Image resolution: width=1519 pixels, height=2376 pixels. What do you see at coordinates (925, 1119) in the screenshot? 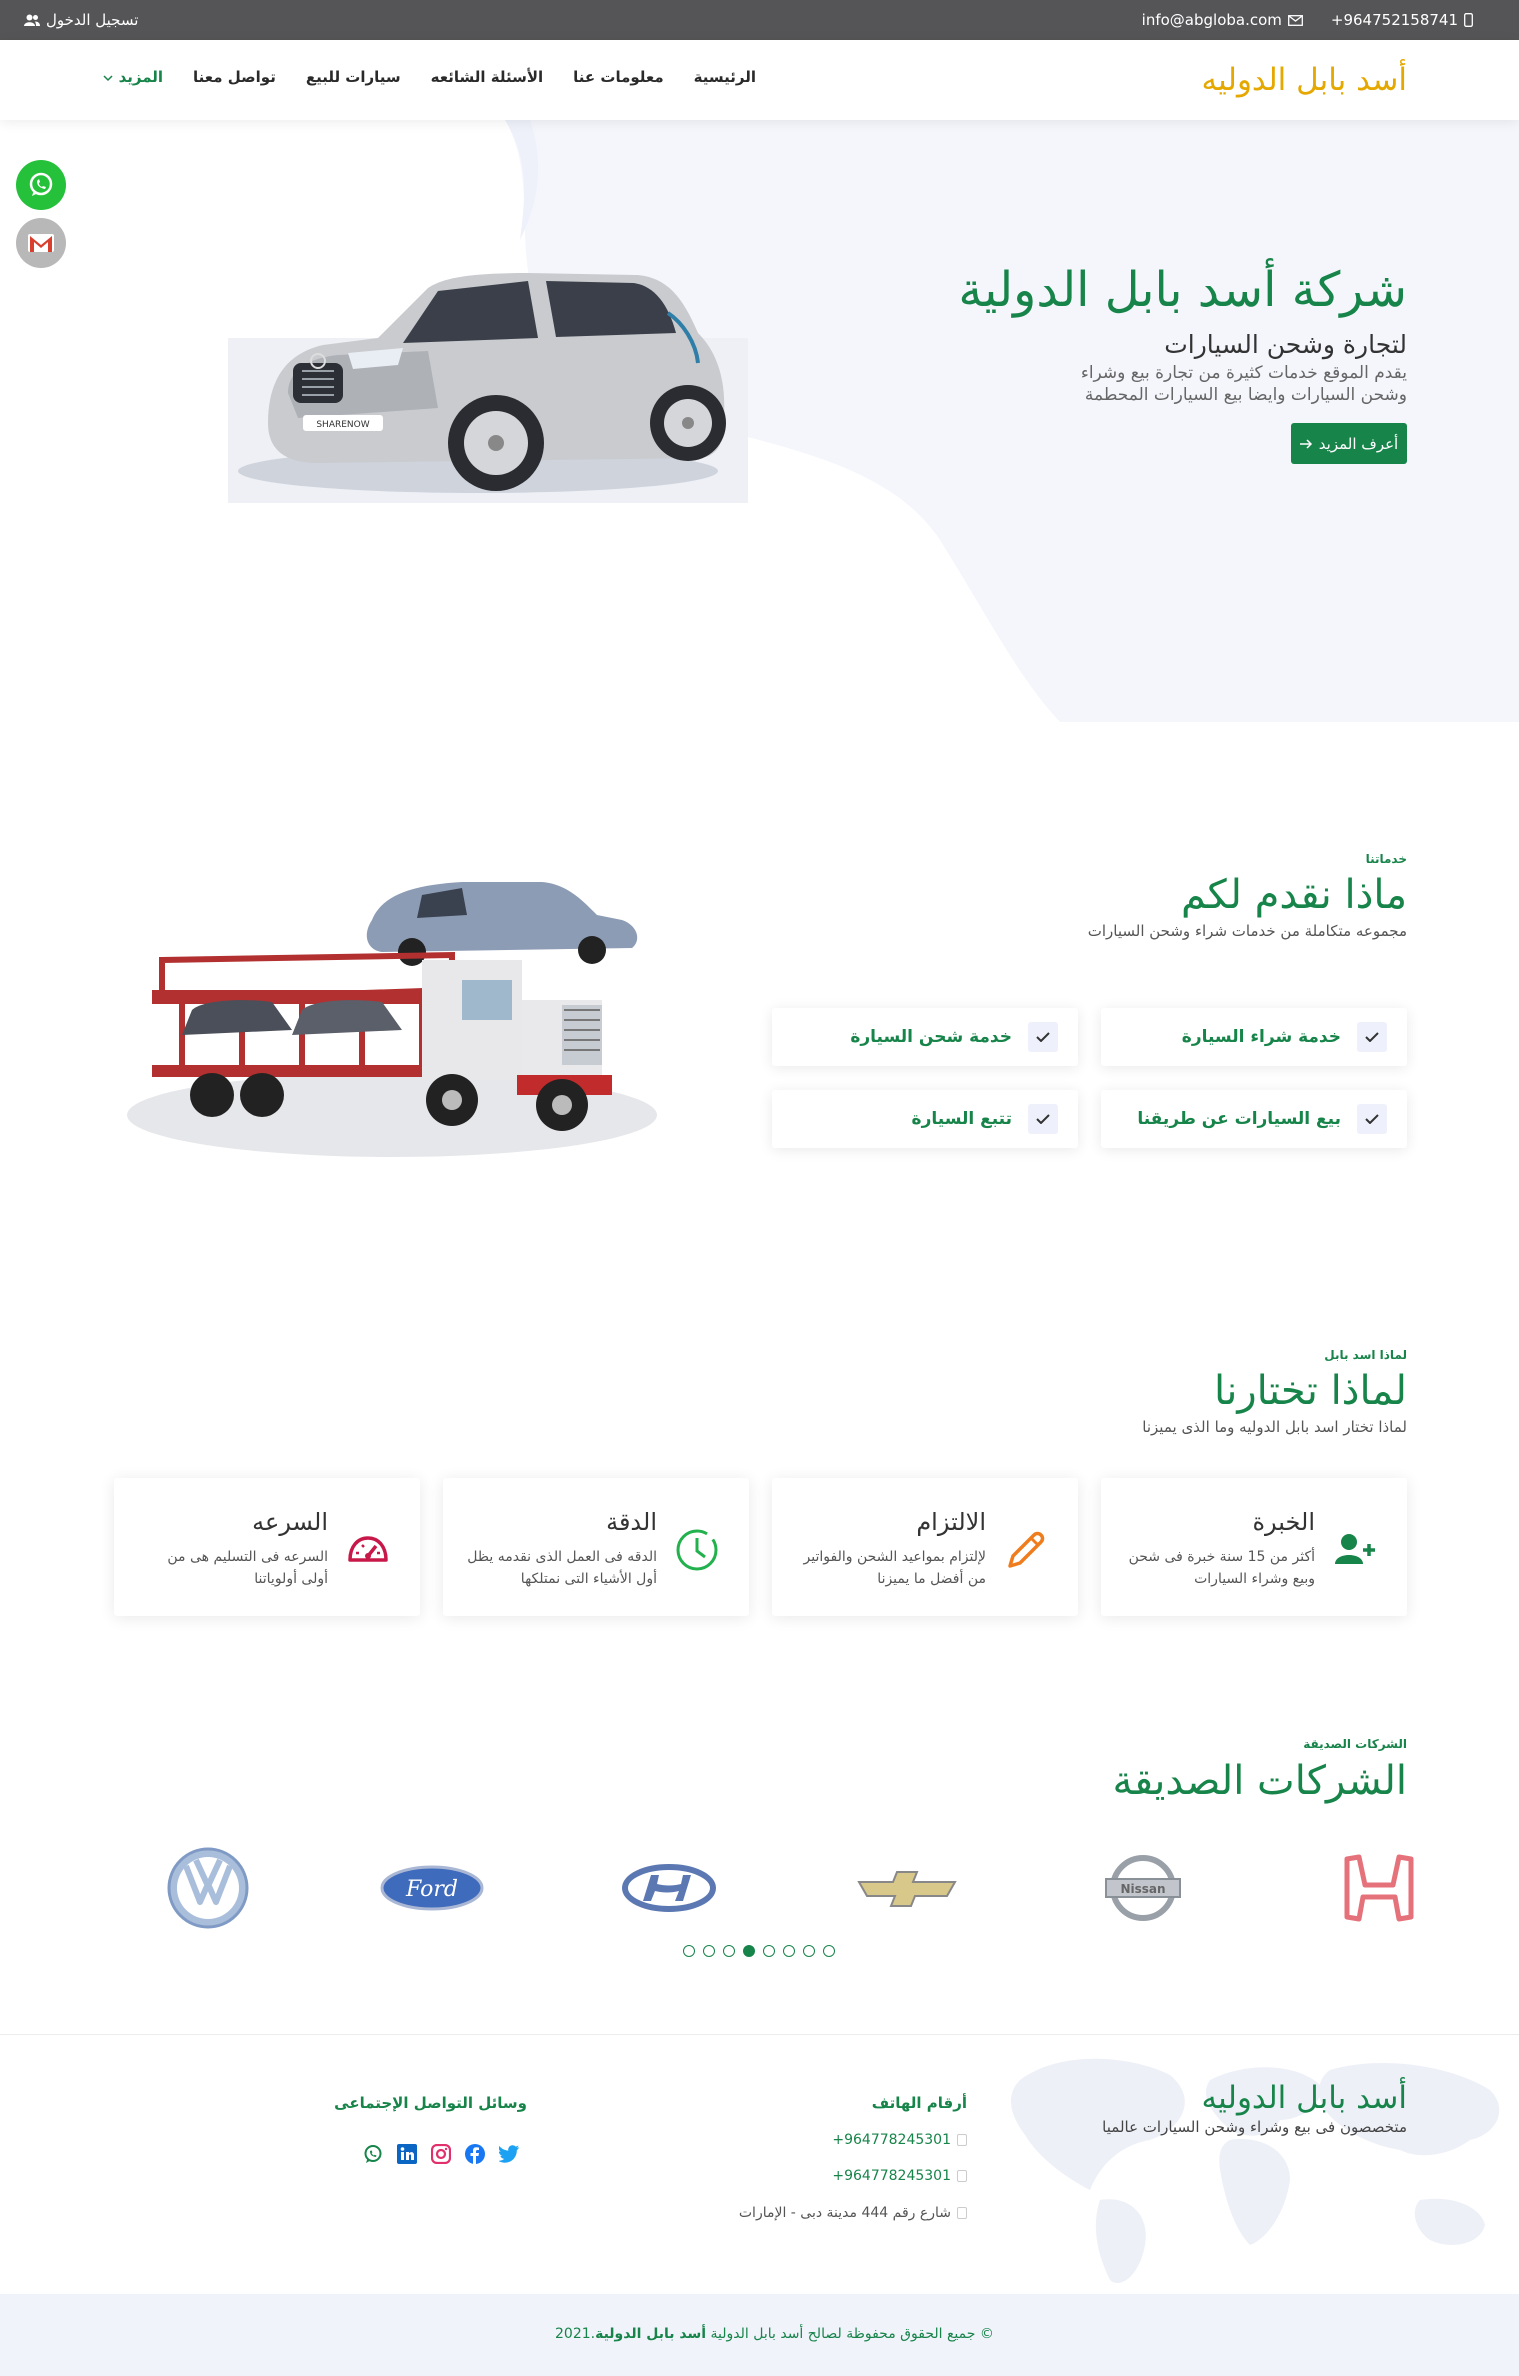
I see `service-card-track: تتبع السيارة` at bounding box center [925, 1119].